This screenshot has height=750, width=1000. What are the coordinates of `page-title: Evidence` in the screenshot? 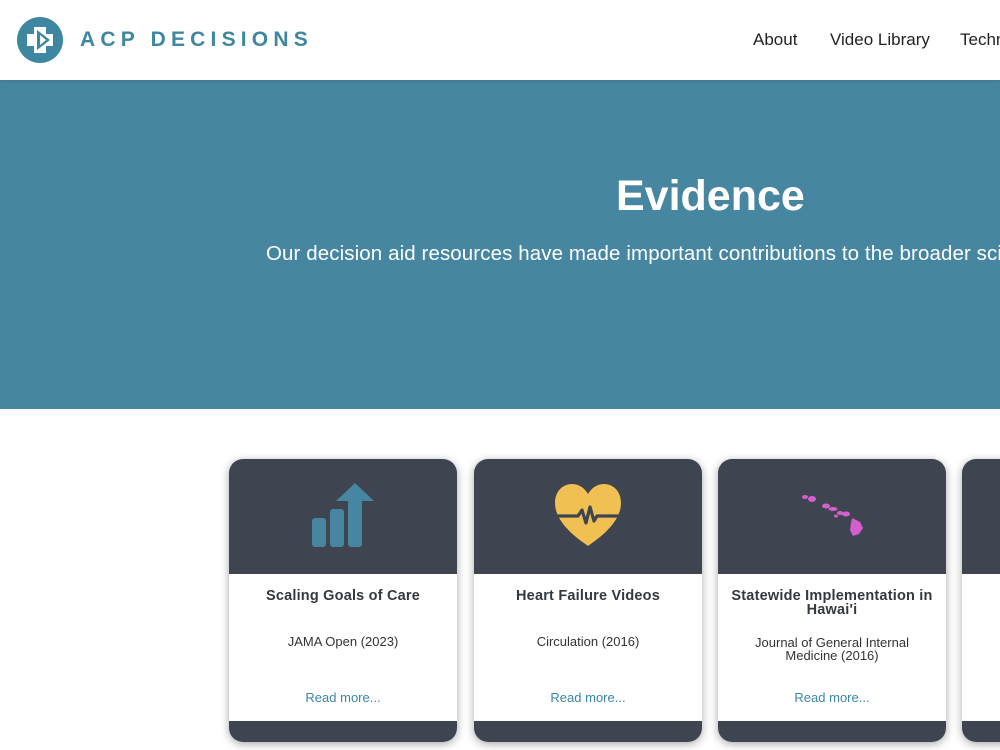 It's located at (710, 196).